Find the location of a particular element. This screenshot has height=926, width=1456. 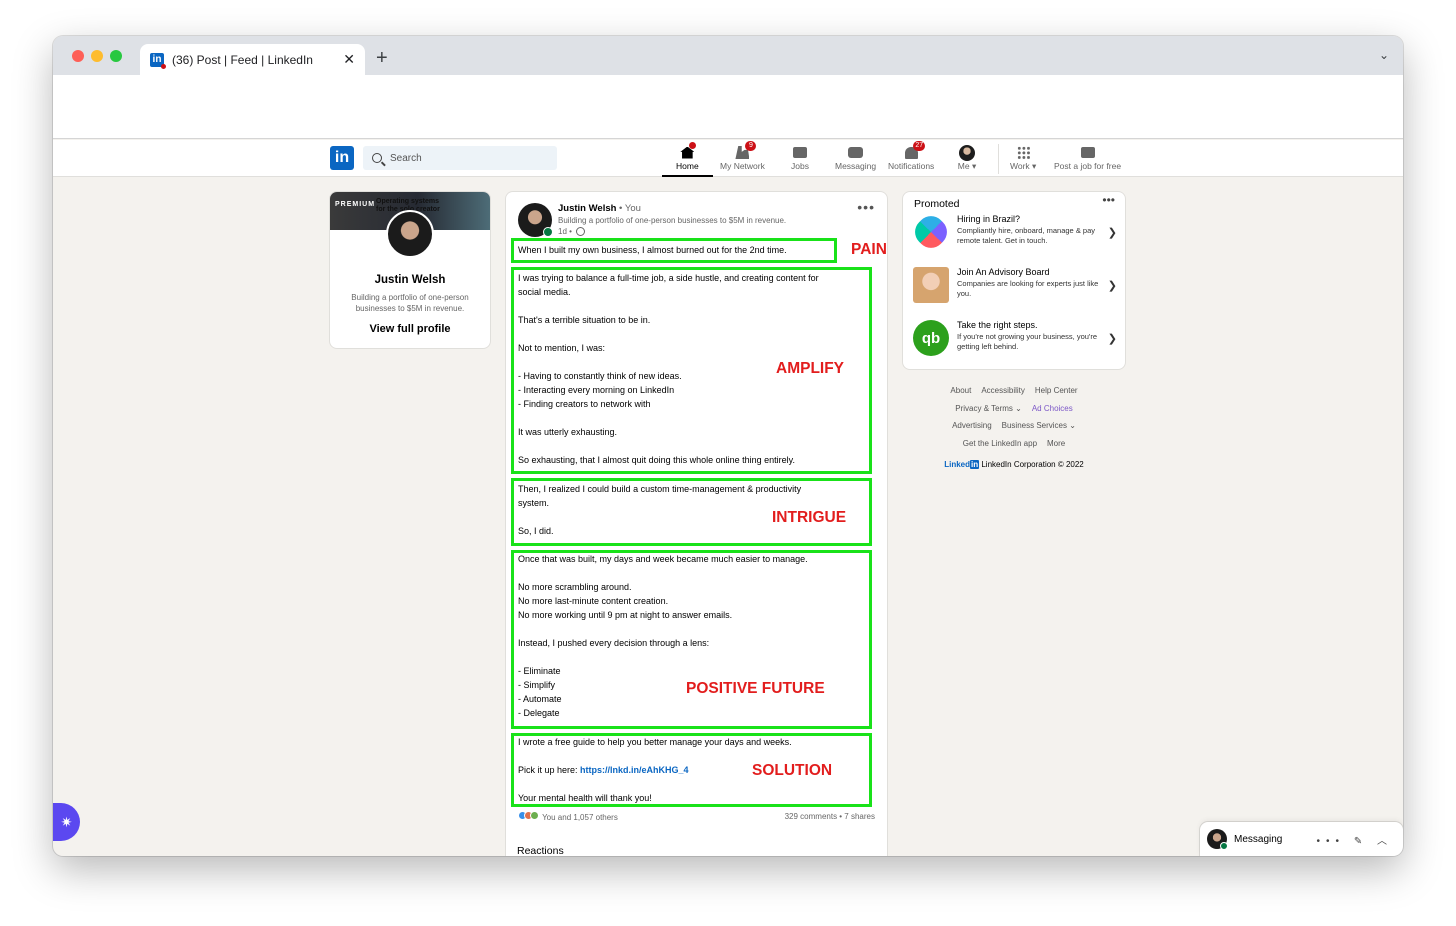

minimize-window-button is located at coordinates (97, 56).